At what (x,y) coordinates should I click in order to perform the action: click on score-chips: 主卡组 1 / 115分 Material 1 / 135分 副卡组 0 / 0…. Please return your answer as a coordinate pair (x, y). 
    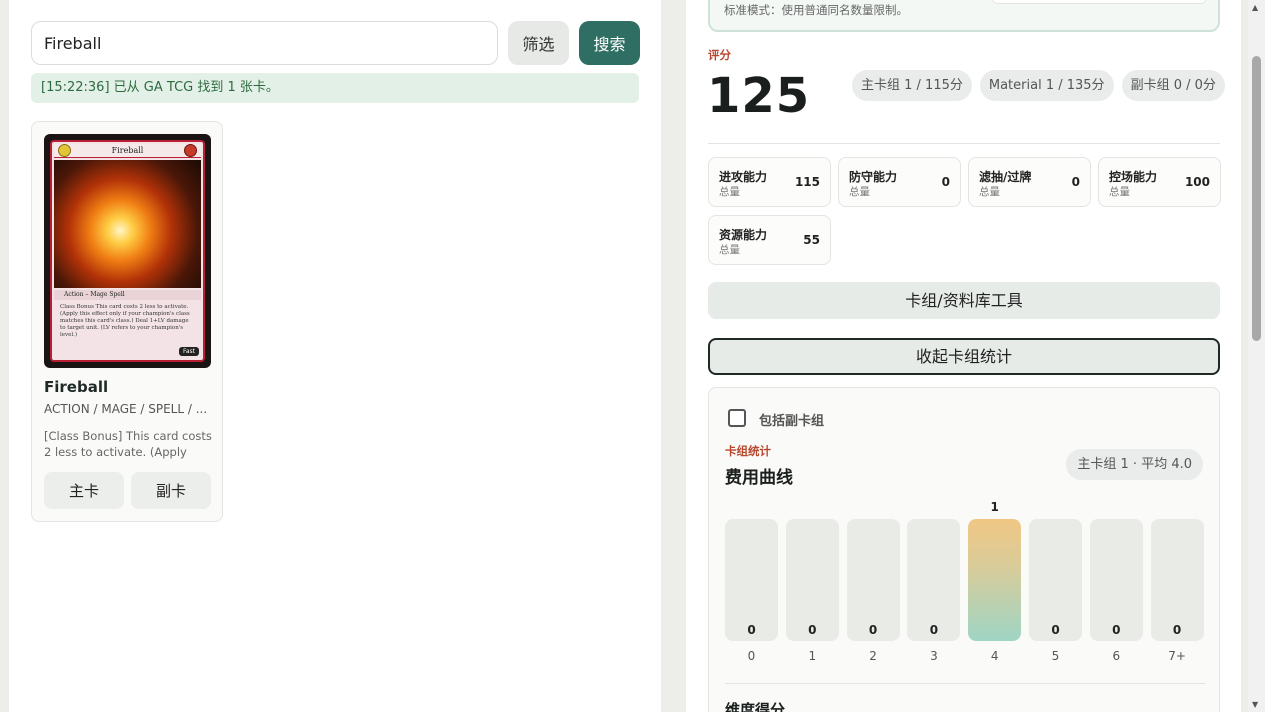
    Looking at the image, I should click on (1038, 85).